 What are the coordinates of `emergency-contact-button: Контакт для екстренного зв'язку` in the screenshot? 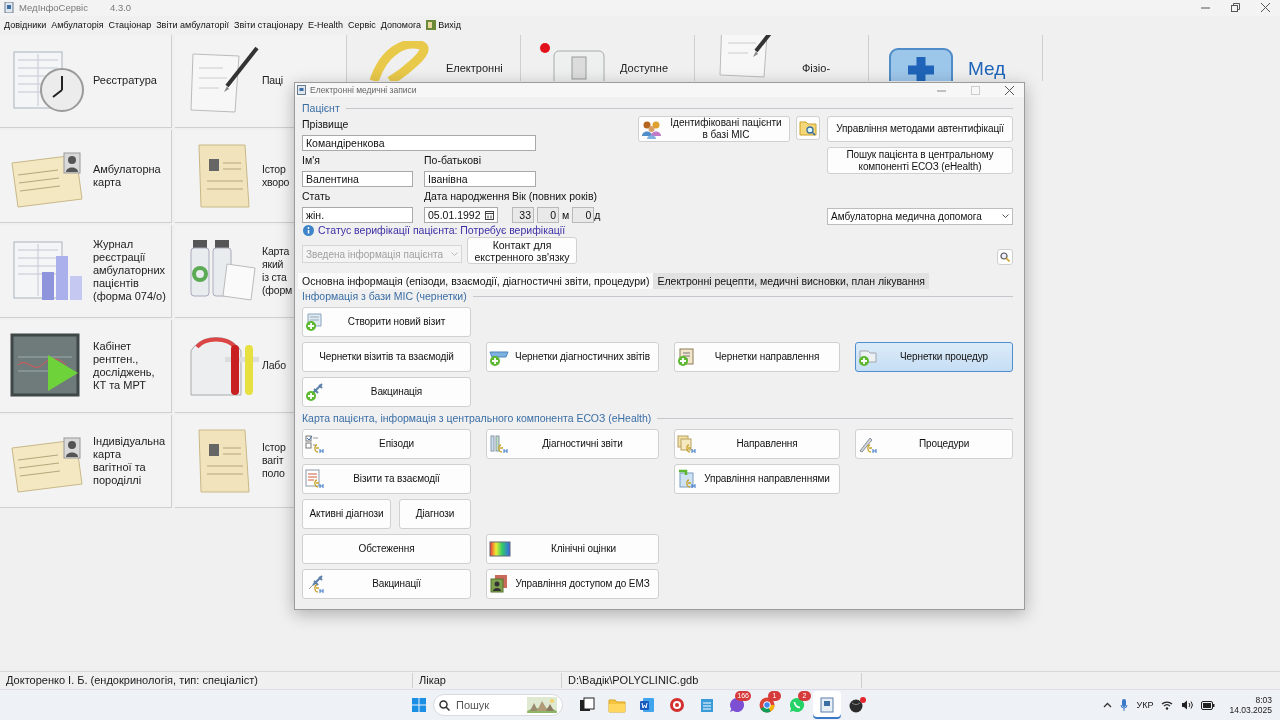 It's located at (522, 250).